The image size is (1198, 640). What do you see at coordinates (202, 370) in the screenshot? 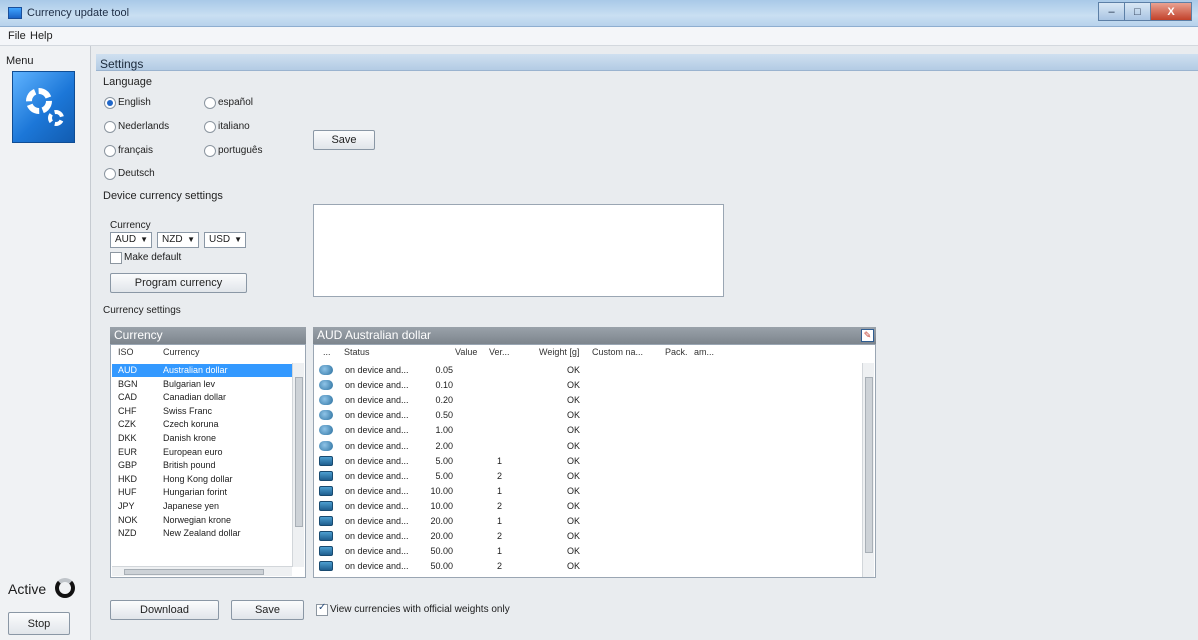
I see `currency-row: AUD Australian dollar` at bounding box center [202, 370].